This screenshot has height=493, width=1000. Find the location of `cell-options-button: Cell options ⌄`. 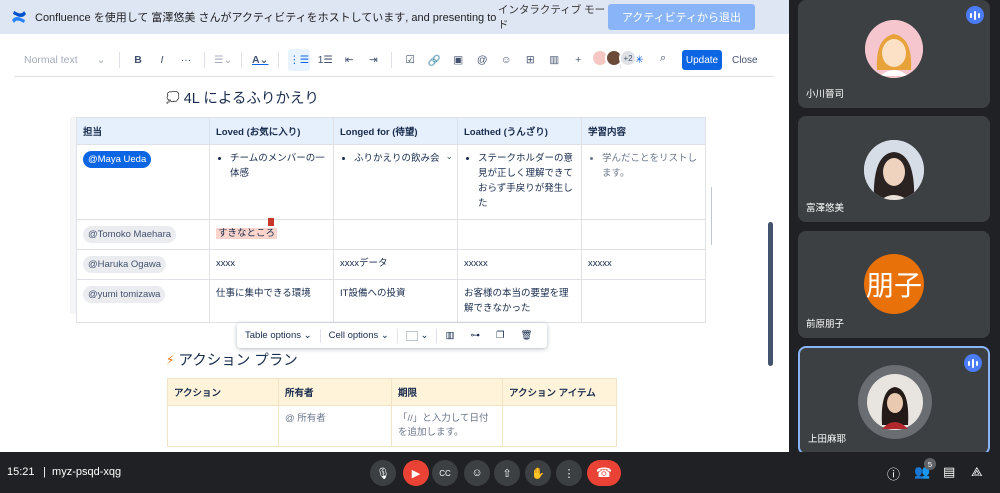

cell-options-button: Cell options ⌄ is located at coordinates (359, 335).